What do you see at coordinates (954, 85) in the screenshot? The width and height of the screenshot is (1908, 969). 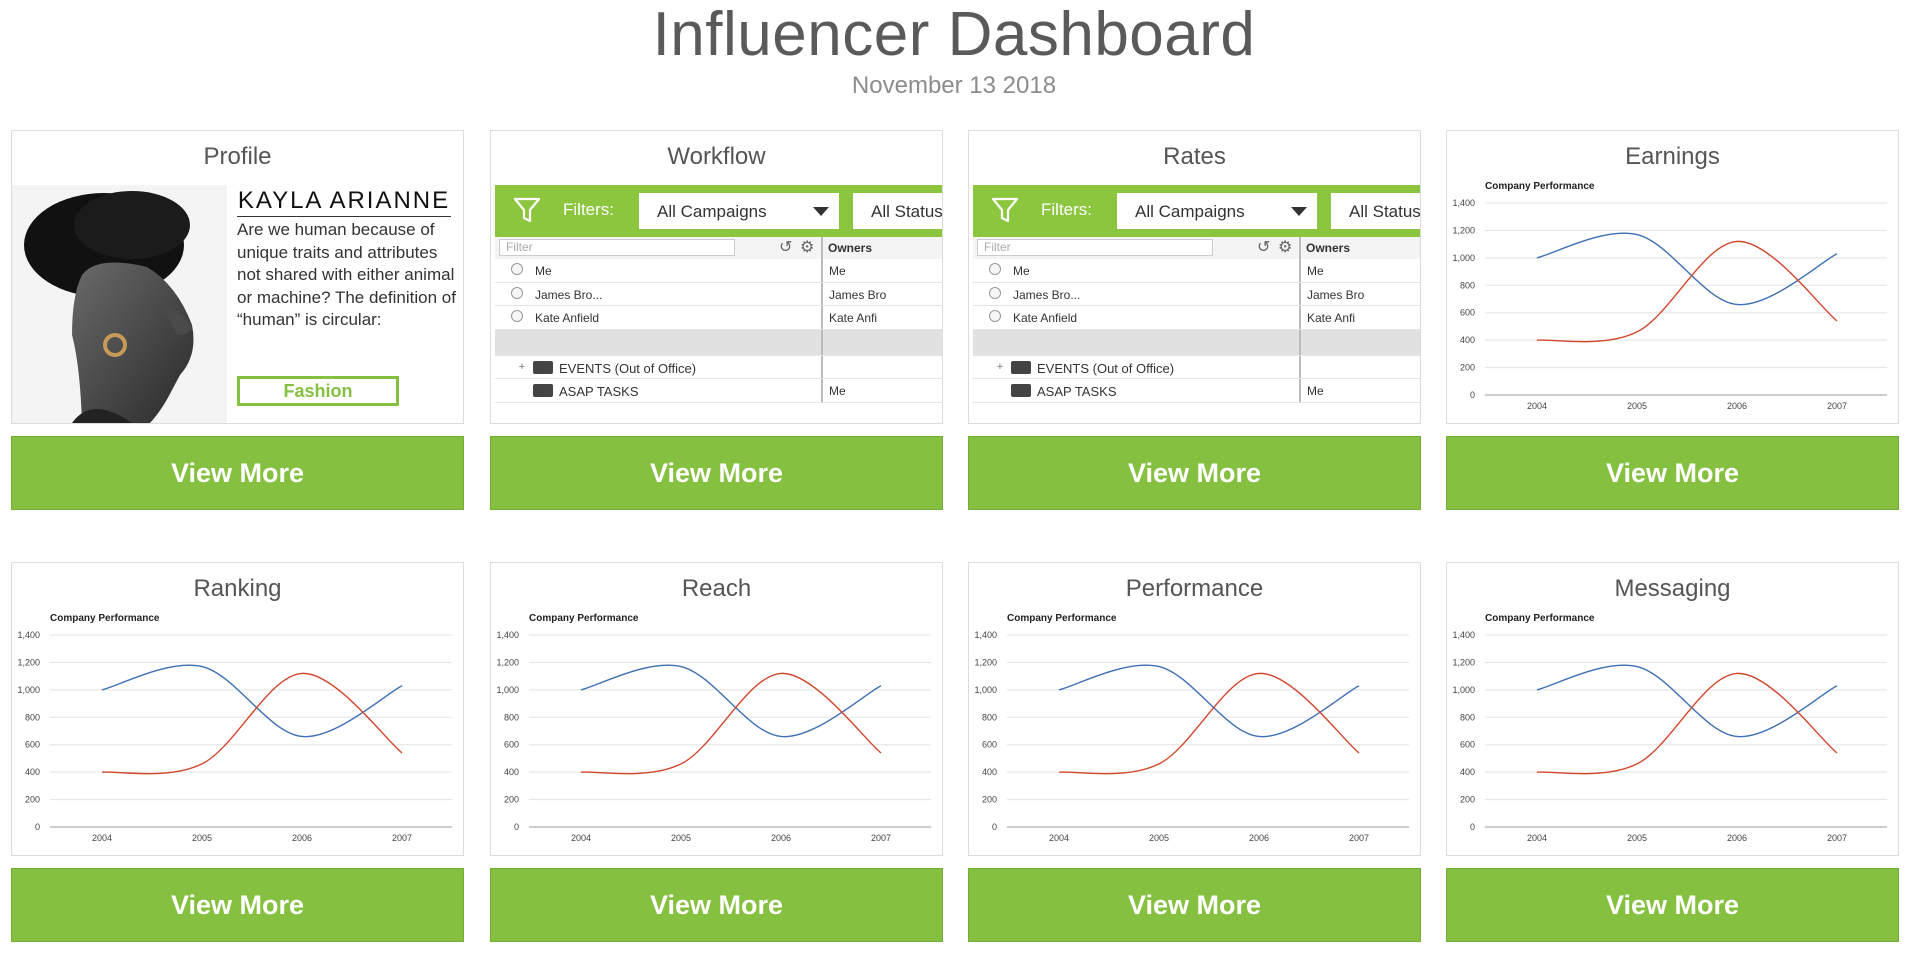 I see `page-date: November 13 2018` at bounding box center [954, 85].